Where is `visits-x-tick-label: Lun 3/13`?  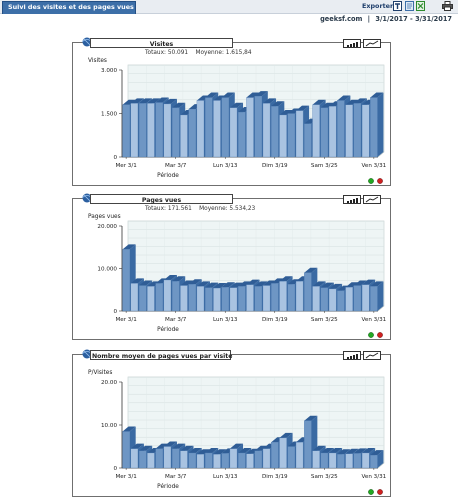
visits-x-tick-label: Lun 3/13 is located at coordinates (225, 166).